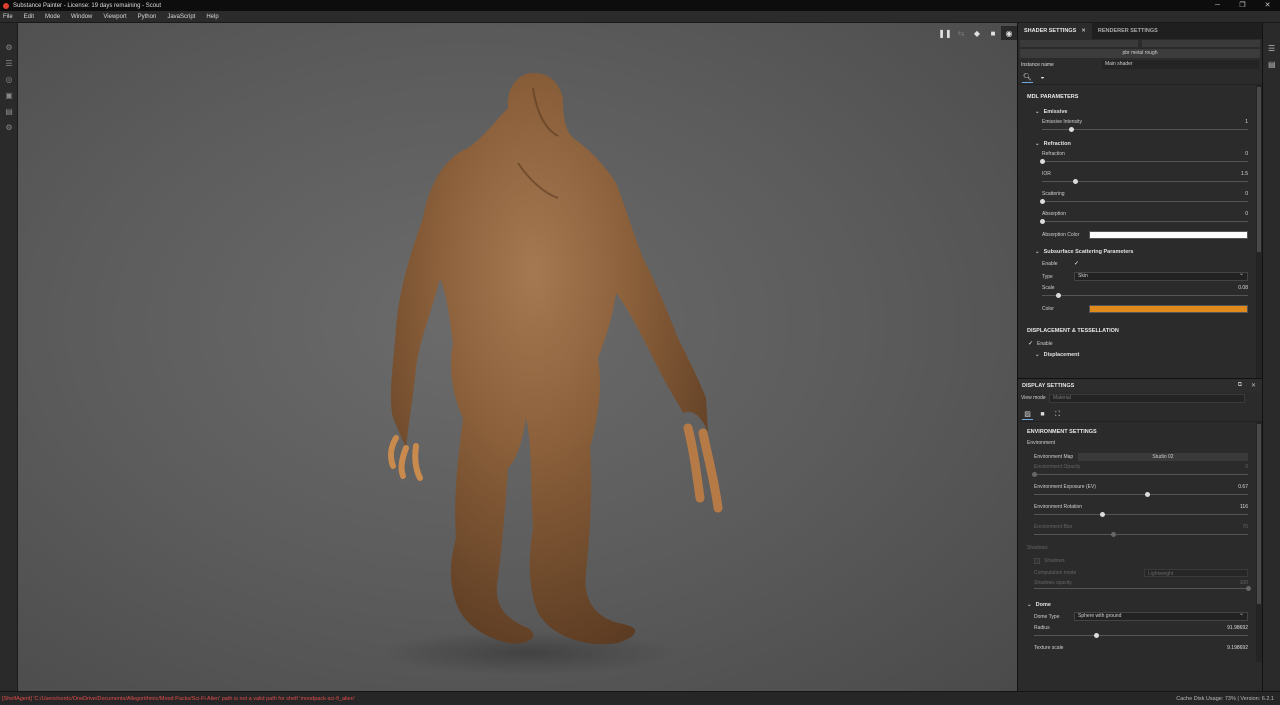 The image size is (1280, 705). Describe the element at coordinates (114, 17) in the screenshot. I see `menu-viewport: Viewport` at that location.